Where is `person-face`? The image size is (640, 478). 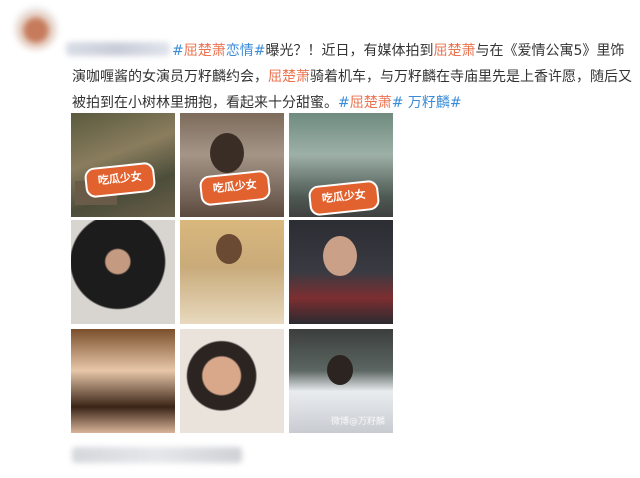 person-face is located at coordinates (340, 256).